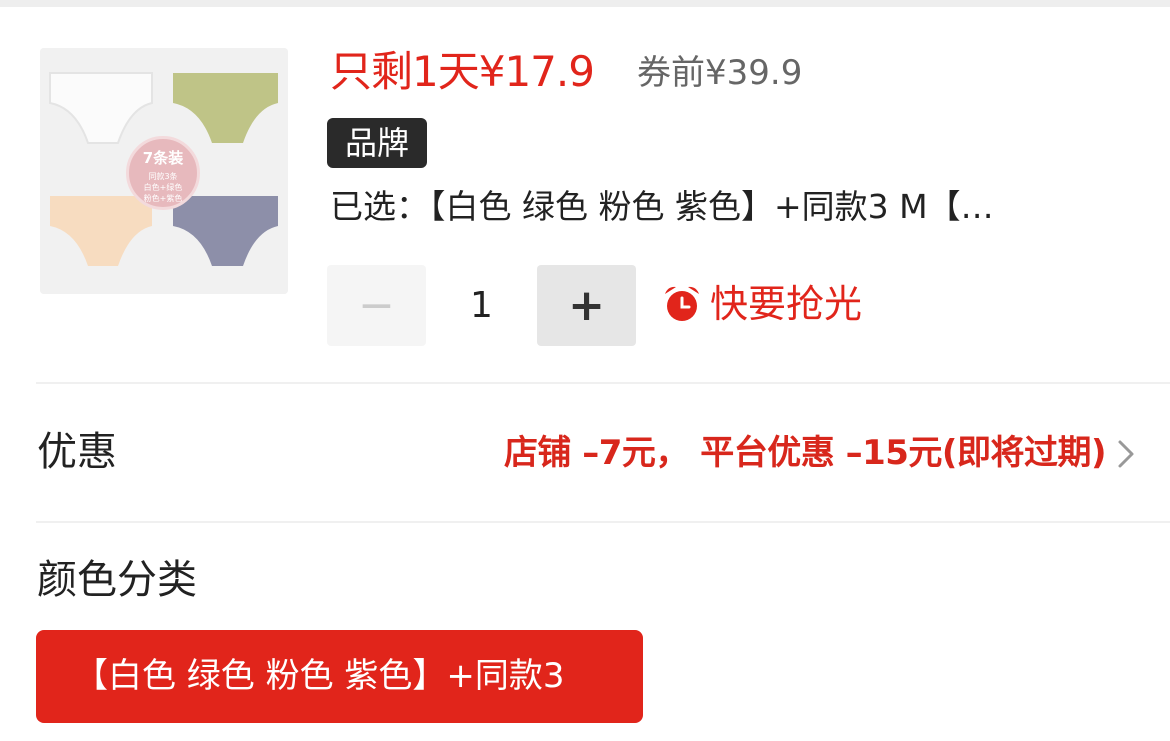 Image resolution: width=1170 pixels, height=741 pixels. What do you see at coordinates (1126, 454) in the screenshot?
I see `chevron-right-icon` at bounding box center [1126, 454].